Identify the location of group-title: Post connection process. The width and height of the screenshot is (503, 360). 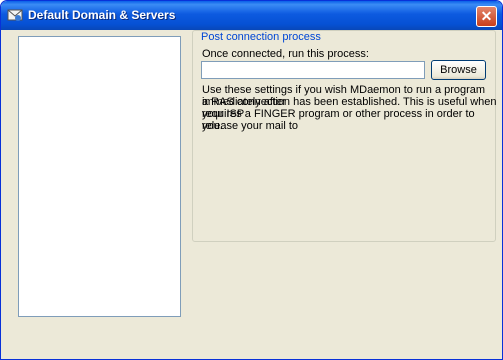
(261, 37).